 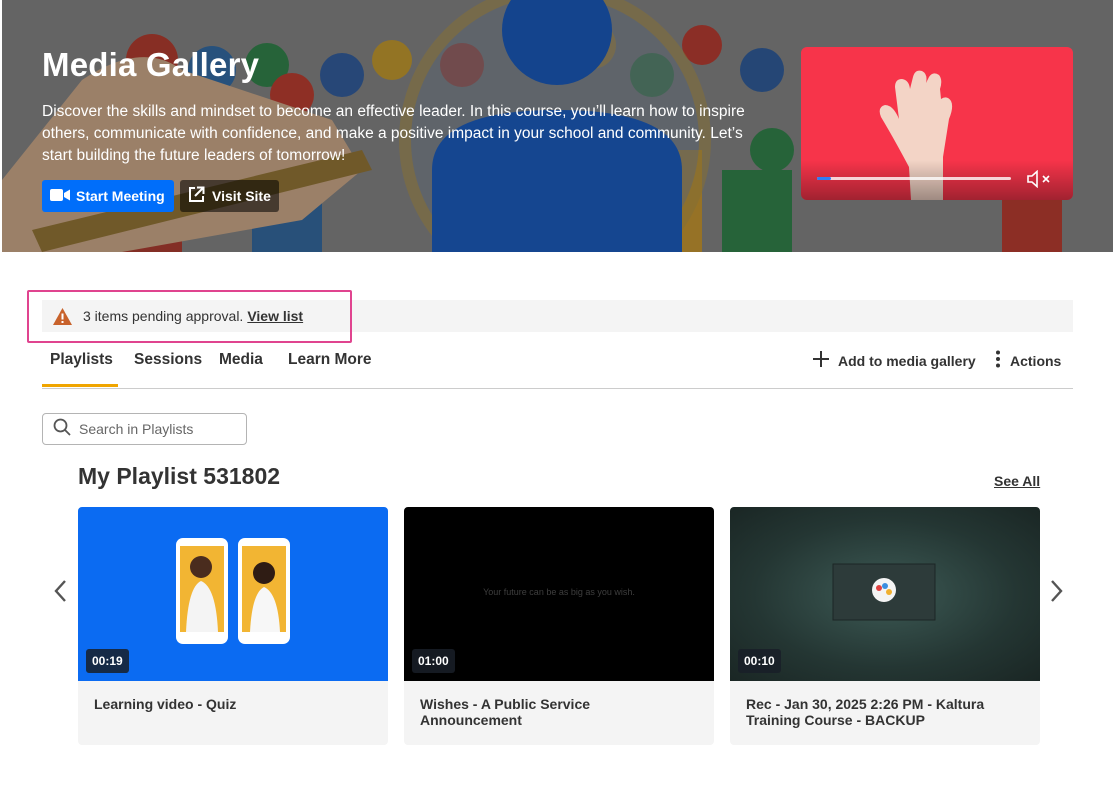 I want to click on add-to-media-gallery-button: Add to media gallery, so click(x=894, y=360).